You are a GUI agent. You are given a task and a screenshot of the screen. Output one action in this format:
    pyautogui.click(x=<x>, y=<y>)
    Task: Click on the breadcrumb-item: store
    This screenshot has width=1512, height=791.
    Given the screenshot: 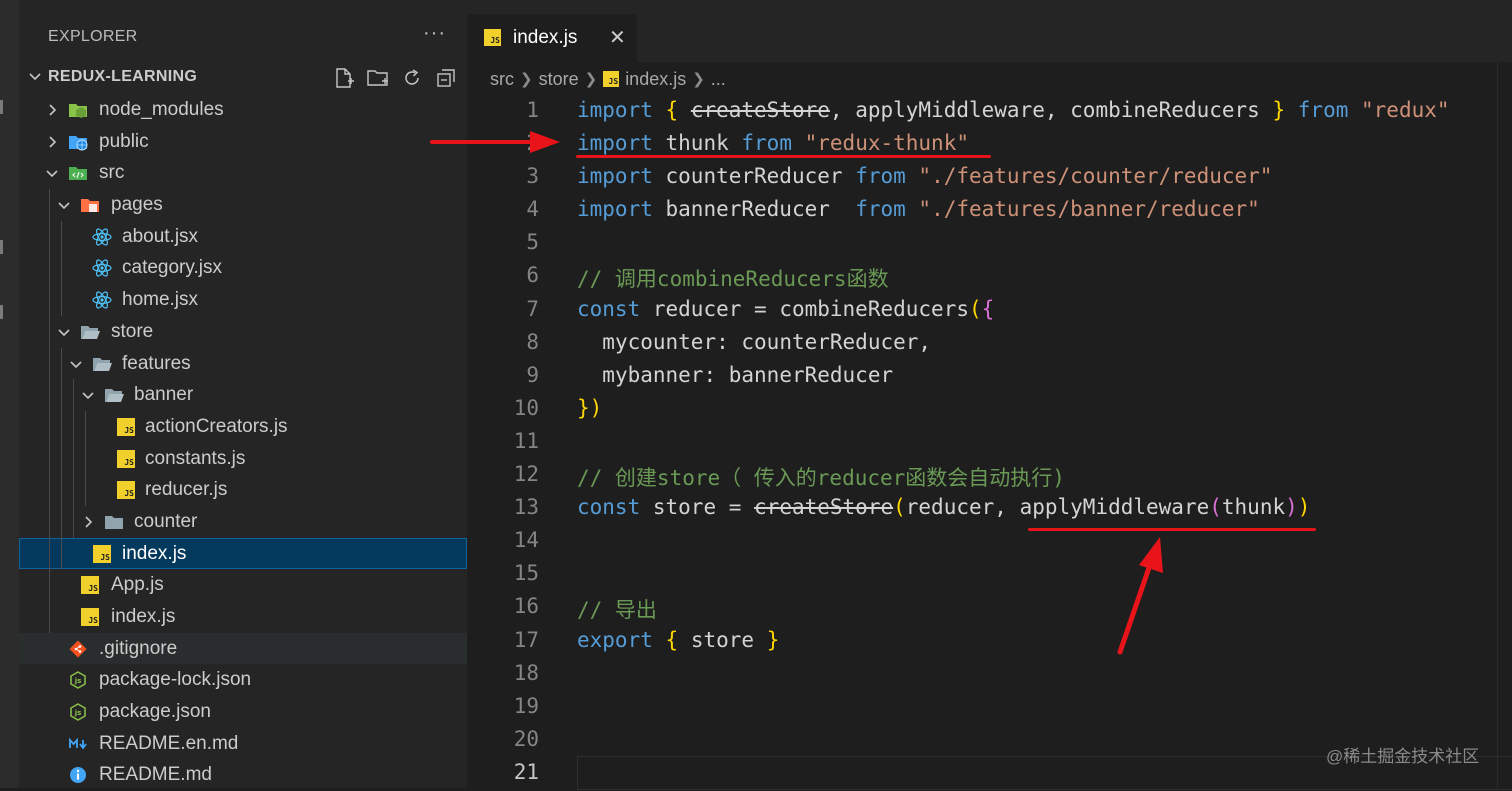 What is the action you would take?
    pyautogui.click(x=559, y=79)
    